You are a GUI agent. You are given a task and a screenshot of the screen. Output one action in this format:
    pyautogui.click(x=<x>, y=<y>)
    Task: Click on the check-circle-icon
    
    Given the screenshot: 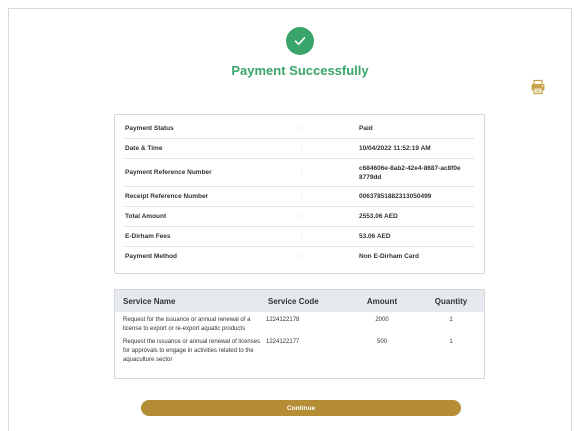 What is the action you would take?
    pyautogui.click(x=300, y=41)
    